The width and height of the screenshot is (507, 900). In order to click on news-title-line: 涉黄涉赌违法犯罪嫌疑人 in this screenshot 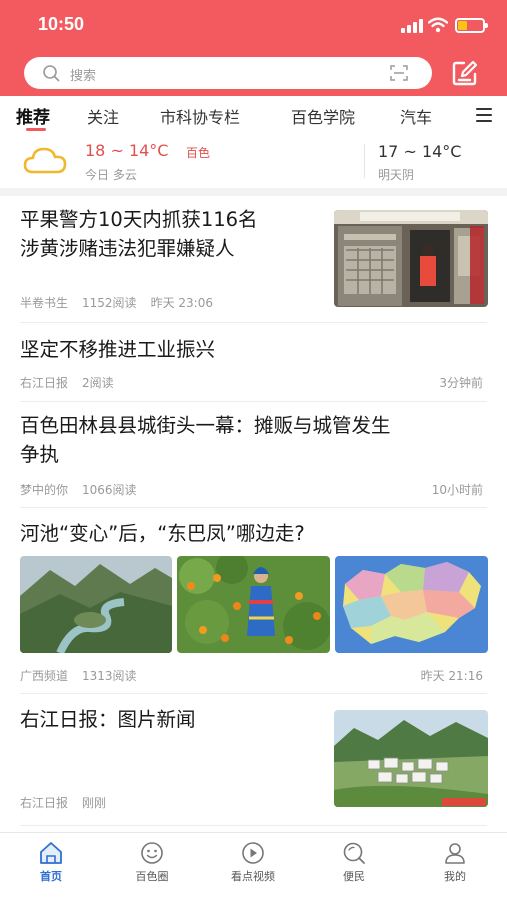, I will do `click(127, 248)`.